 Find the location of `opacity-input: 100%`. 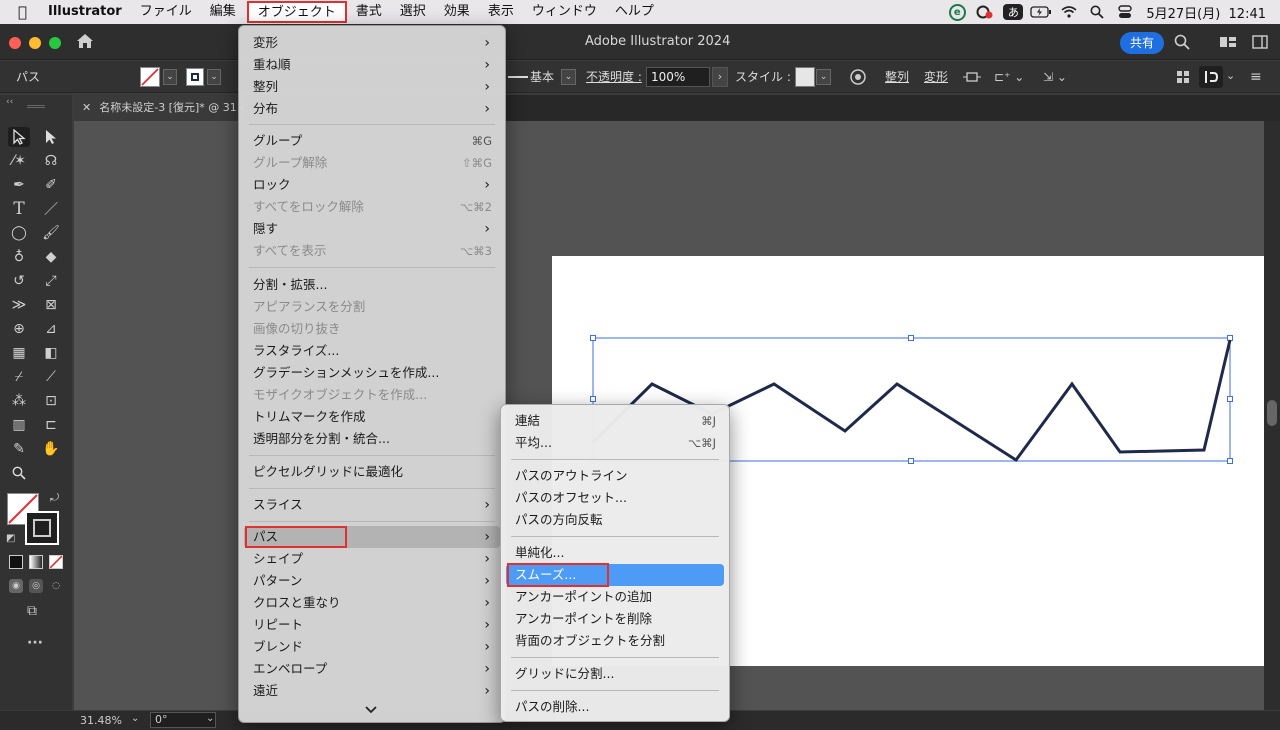

opacity-input: 100% is located at coordinates (678, 77).